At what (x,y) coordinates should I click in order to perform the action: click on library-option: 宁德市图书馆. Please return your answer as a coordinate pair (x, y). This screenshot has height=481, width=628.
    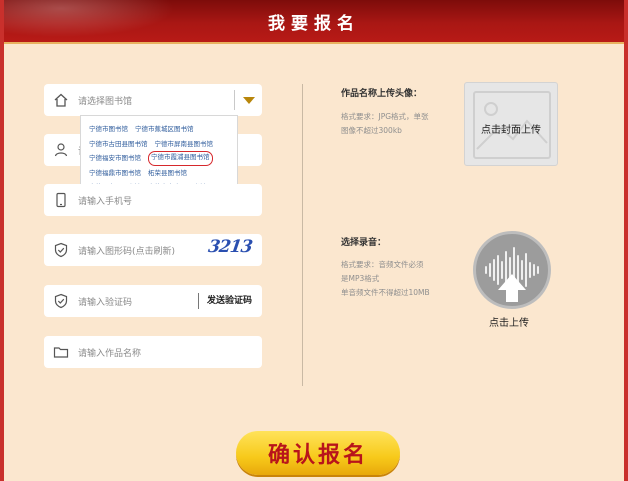
    Looking at the image, I should click on (108, 129).